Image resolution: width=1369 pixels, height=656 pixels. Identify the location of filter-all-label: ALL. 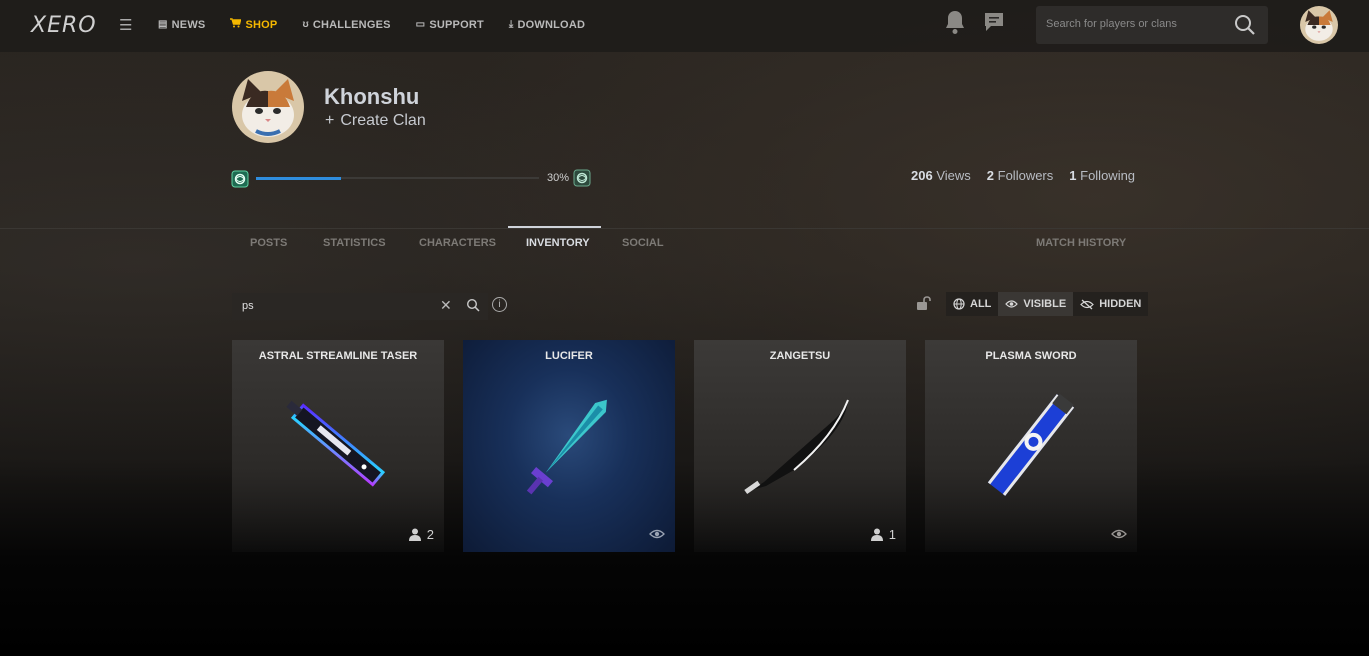
(981, 304).